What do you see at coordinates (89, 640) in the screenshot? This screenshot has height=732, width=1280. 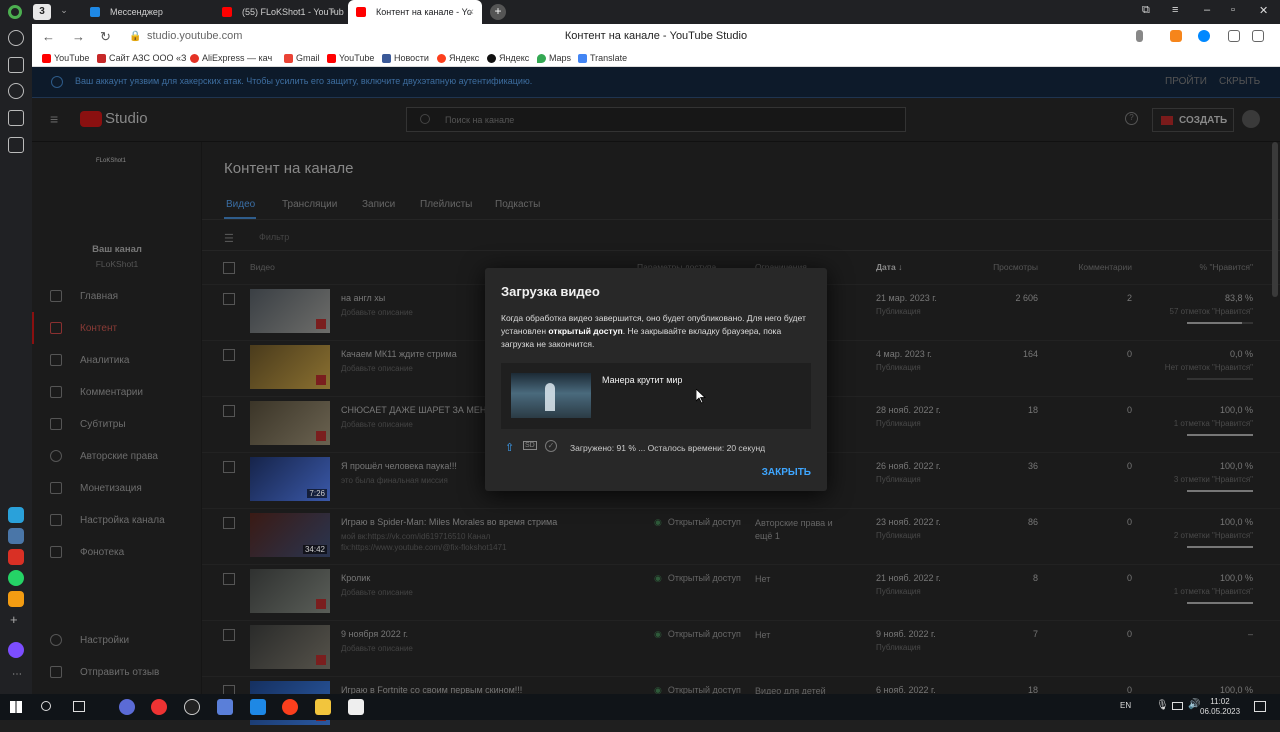 I see `sidebar-item-settings: Настройки` at bounding box center [89, 640].